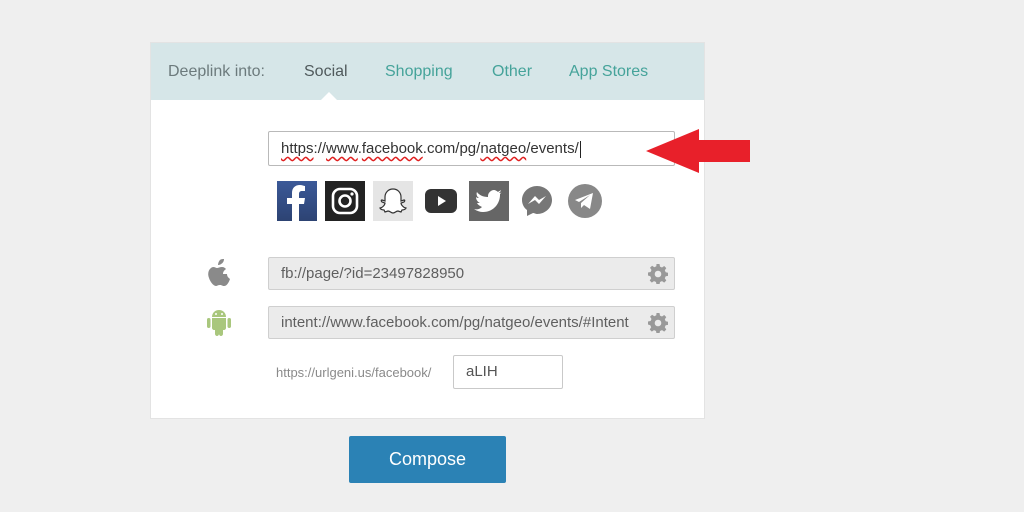  I want to click on url-text-part: https, so click(297, 148).